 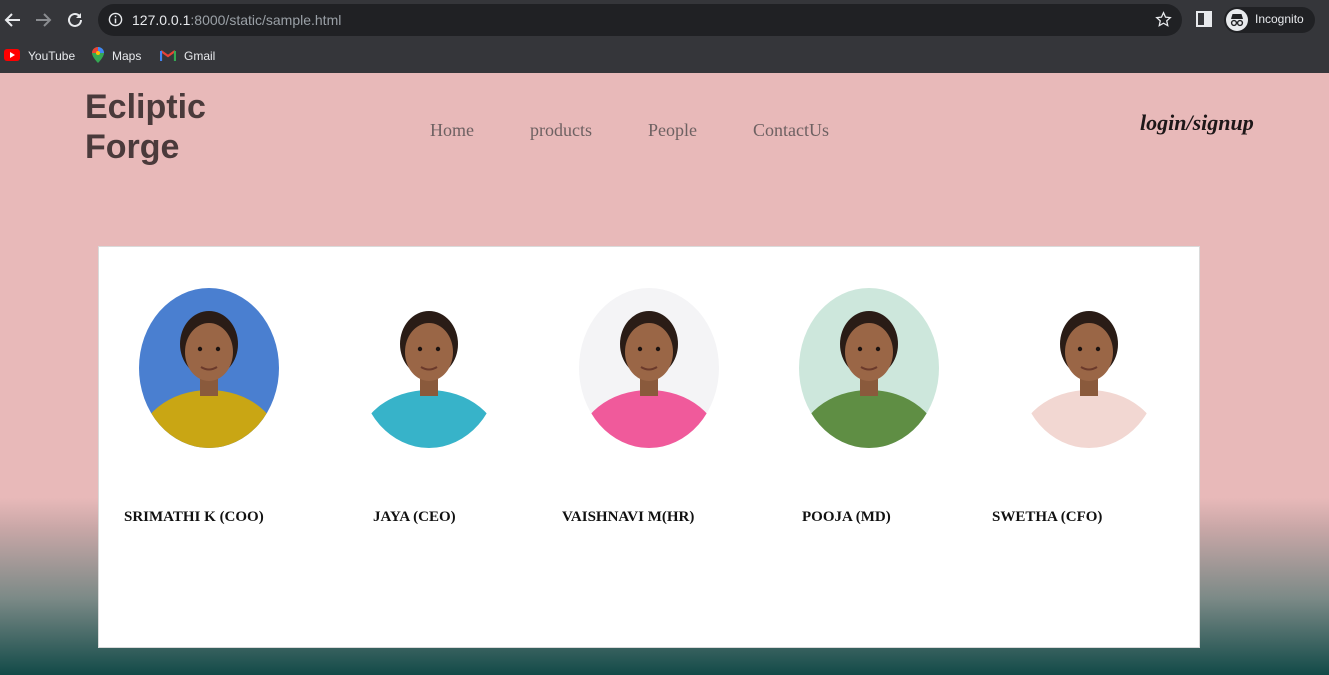 What do you see at coordinates (168, 56) in the screenshot?
I see `gmail-icon` at bounding box center [168, 56].